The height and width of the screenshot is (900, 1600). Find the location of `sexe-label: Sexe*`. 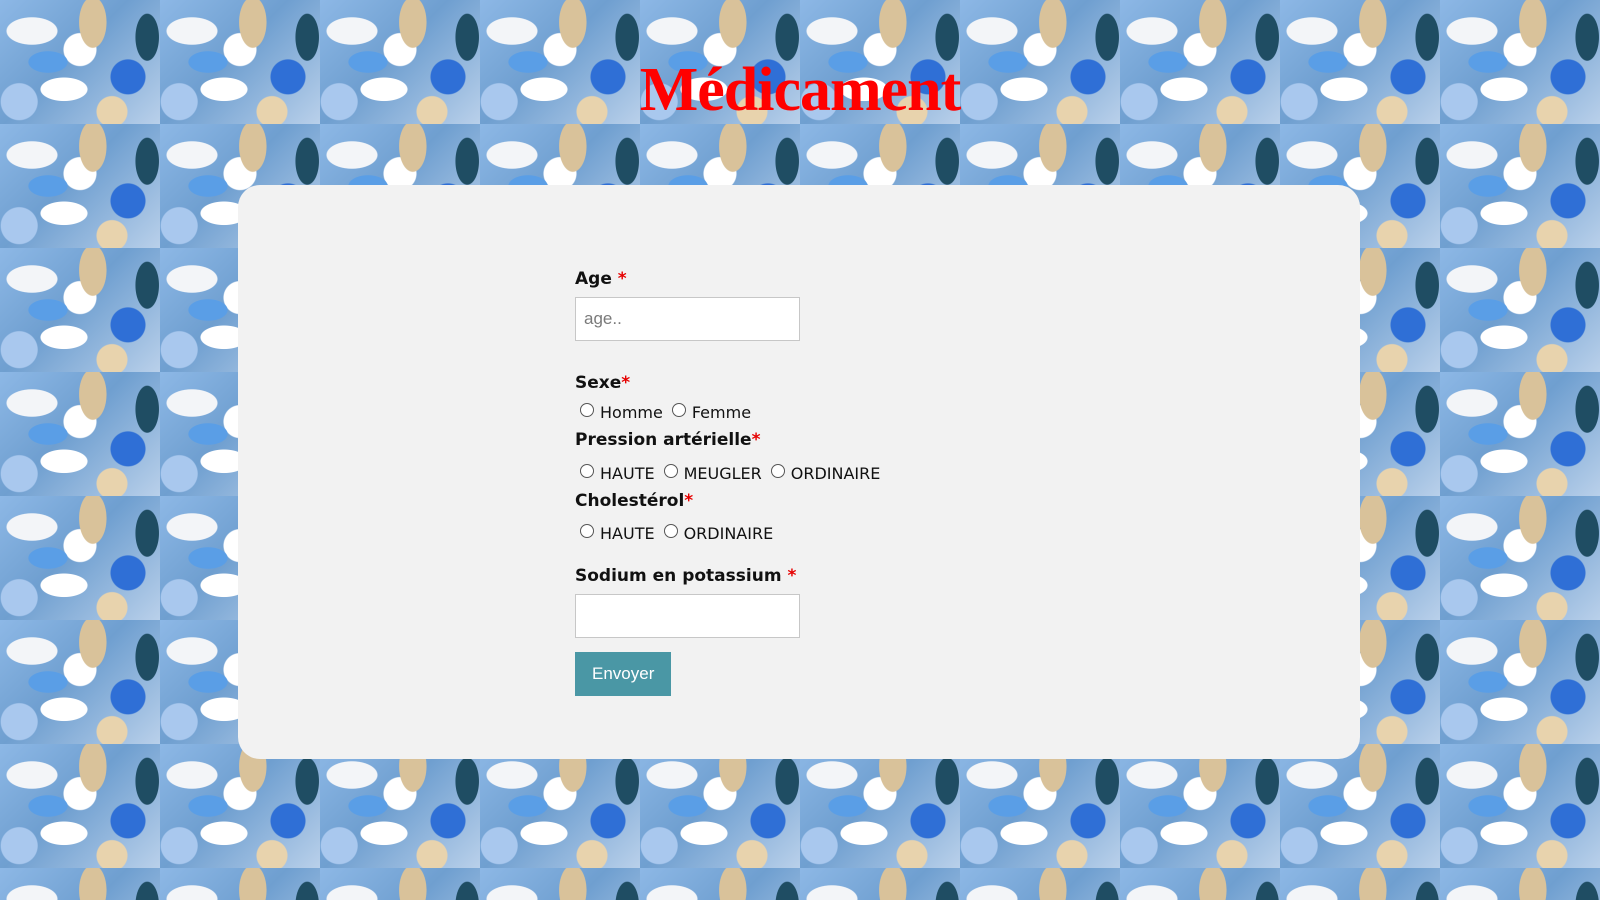

sexe-label: Sexe* is located at coordinates (835, 383).